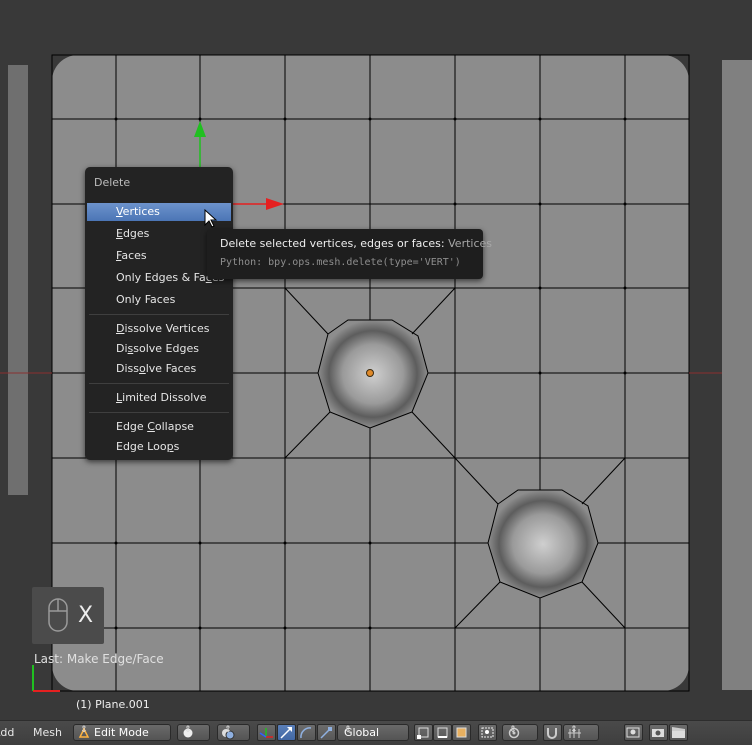 Image resolution: width=752 pixels, height=745 pixels. What do you see at coordinates (112, 182) in the screenshot?
I see `menu-title: Delete` at bounding box center [112, 182].